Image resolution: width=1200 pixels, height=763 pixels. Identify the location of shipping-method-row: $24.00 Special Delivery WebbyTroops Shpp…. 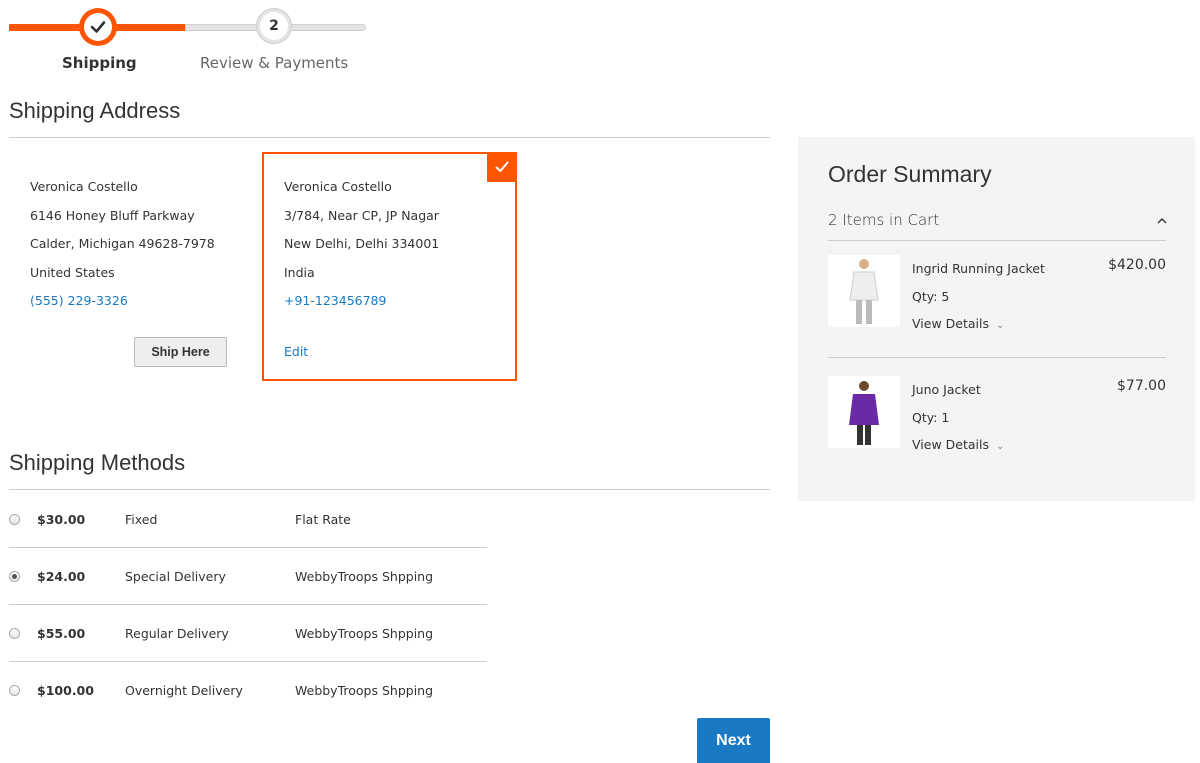
(248, 576).